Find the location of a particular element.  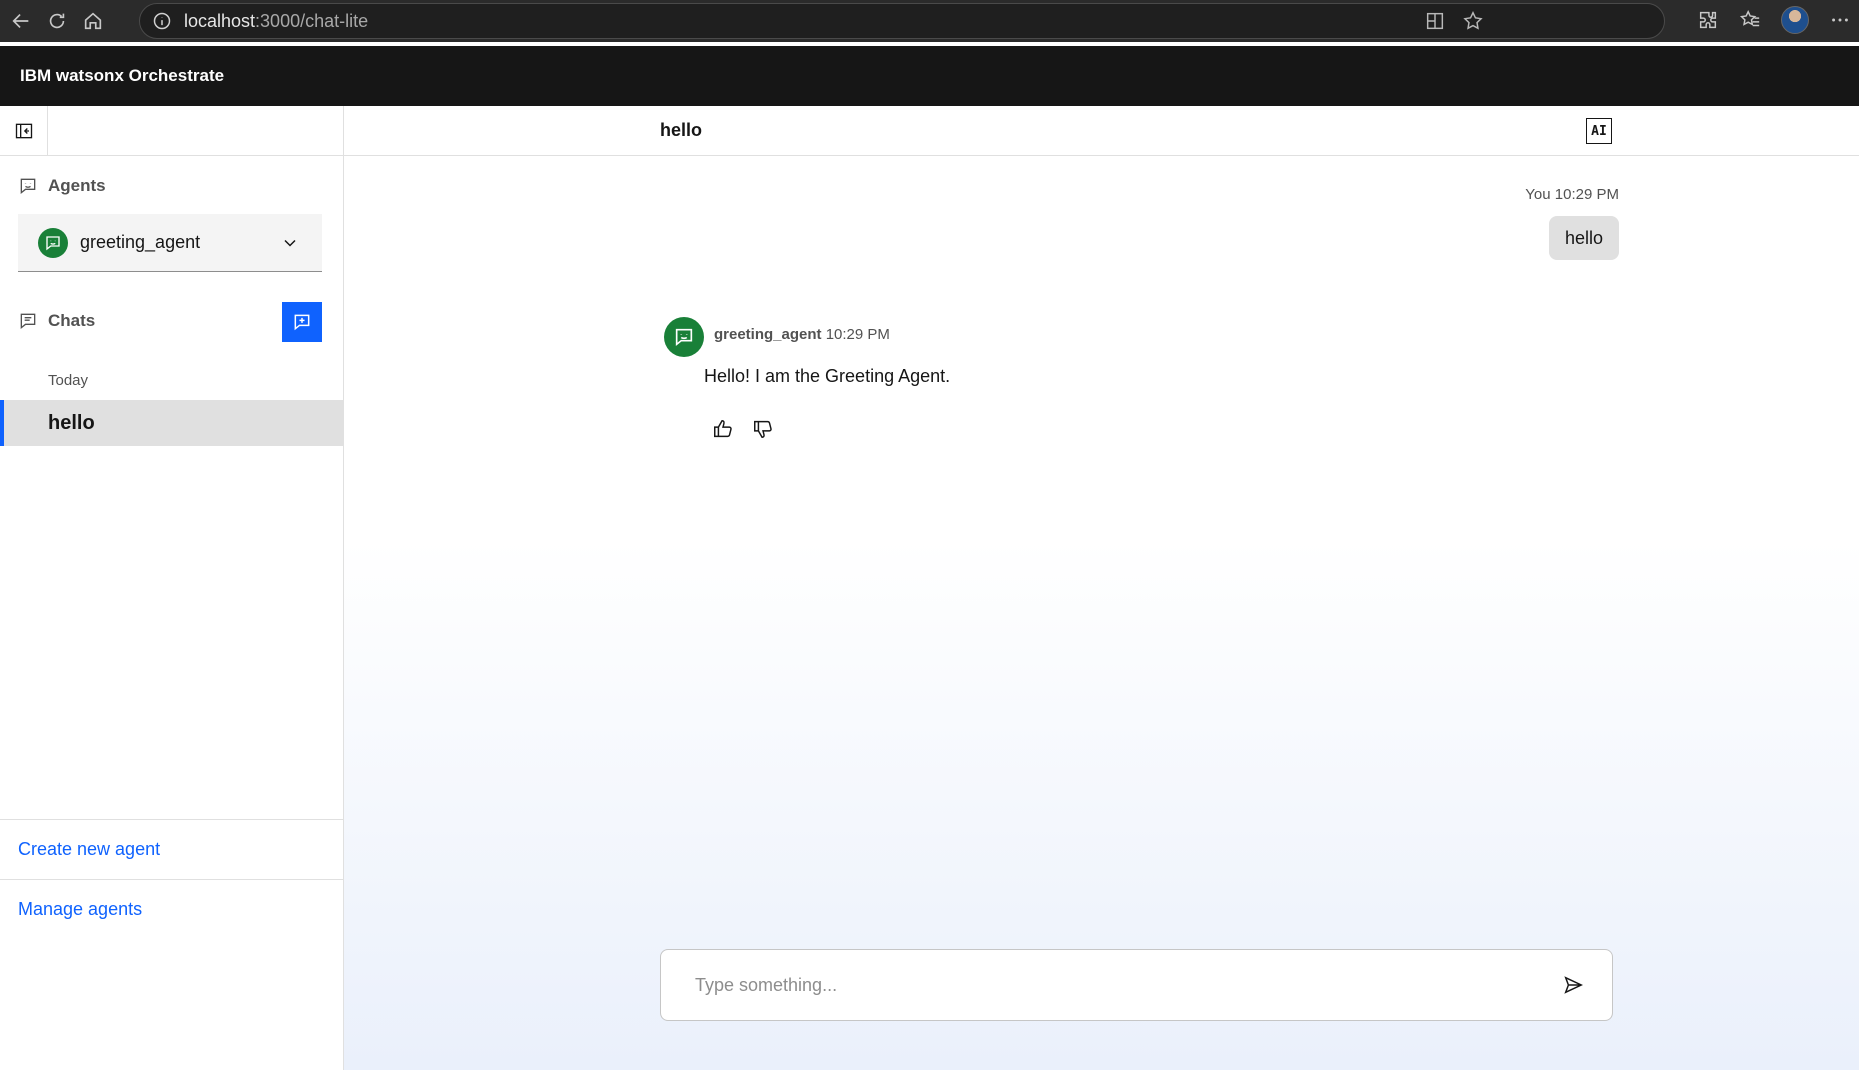

extensions-icon is located at coordinates (1708, 20).